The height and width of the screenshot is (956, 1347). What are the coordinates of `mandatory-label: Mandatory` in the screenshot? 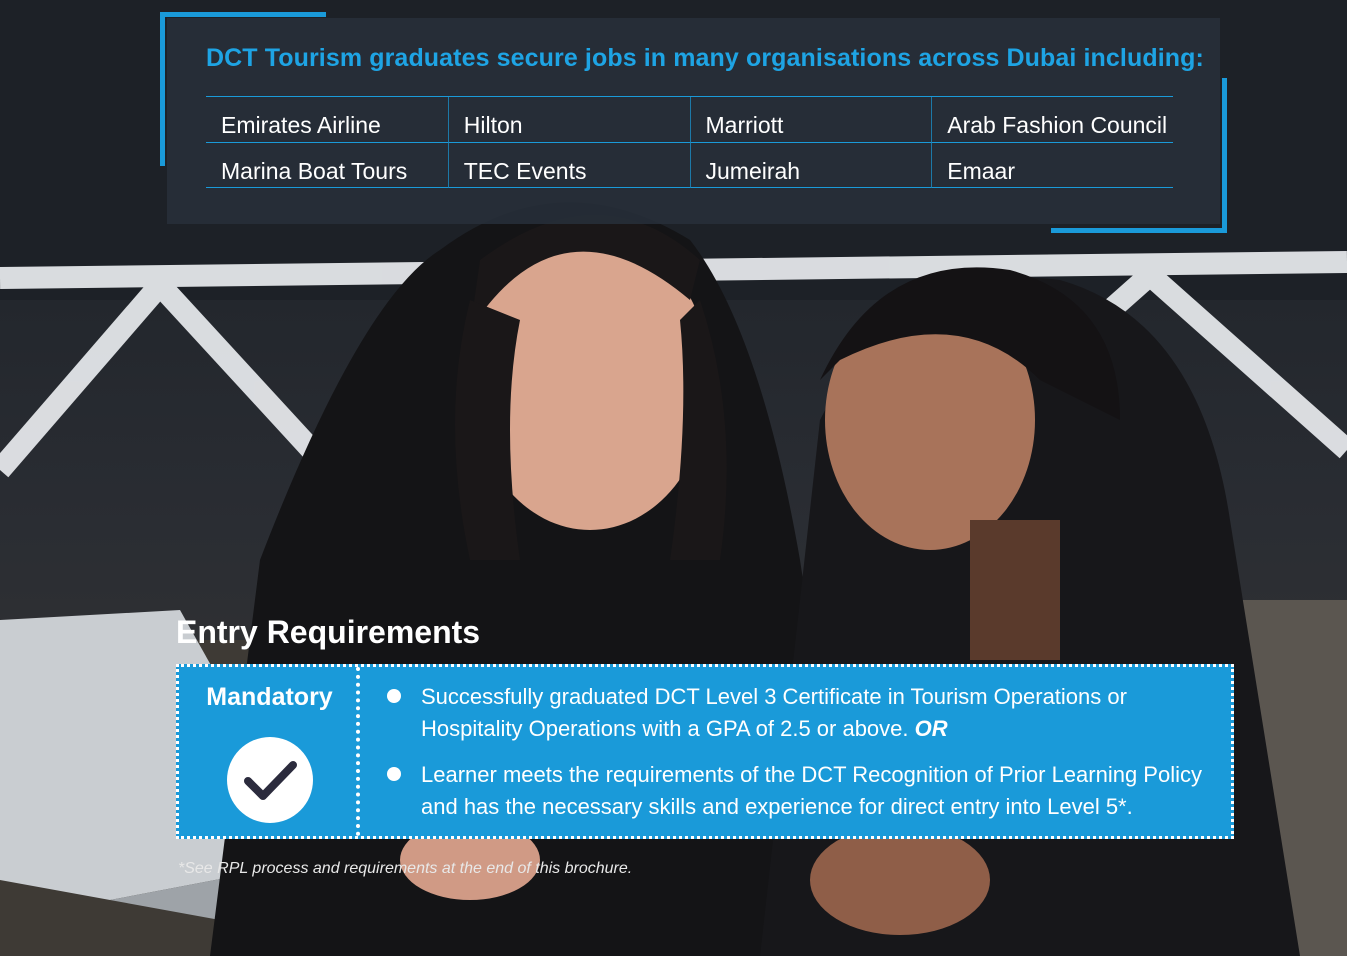 It's located at (269, 697).